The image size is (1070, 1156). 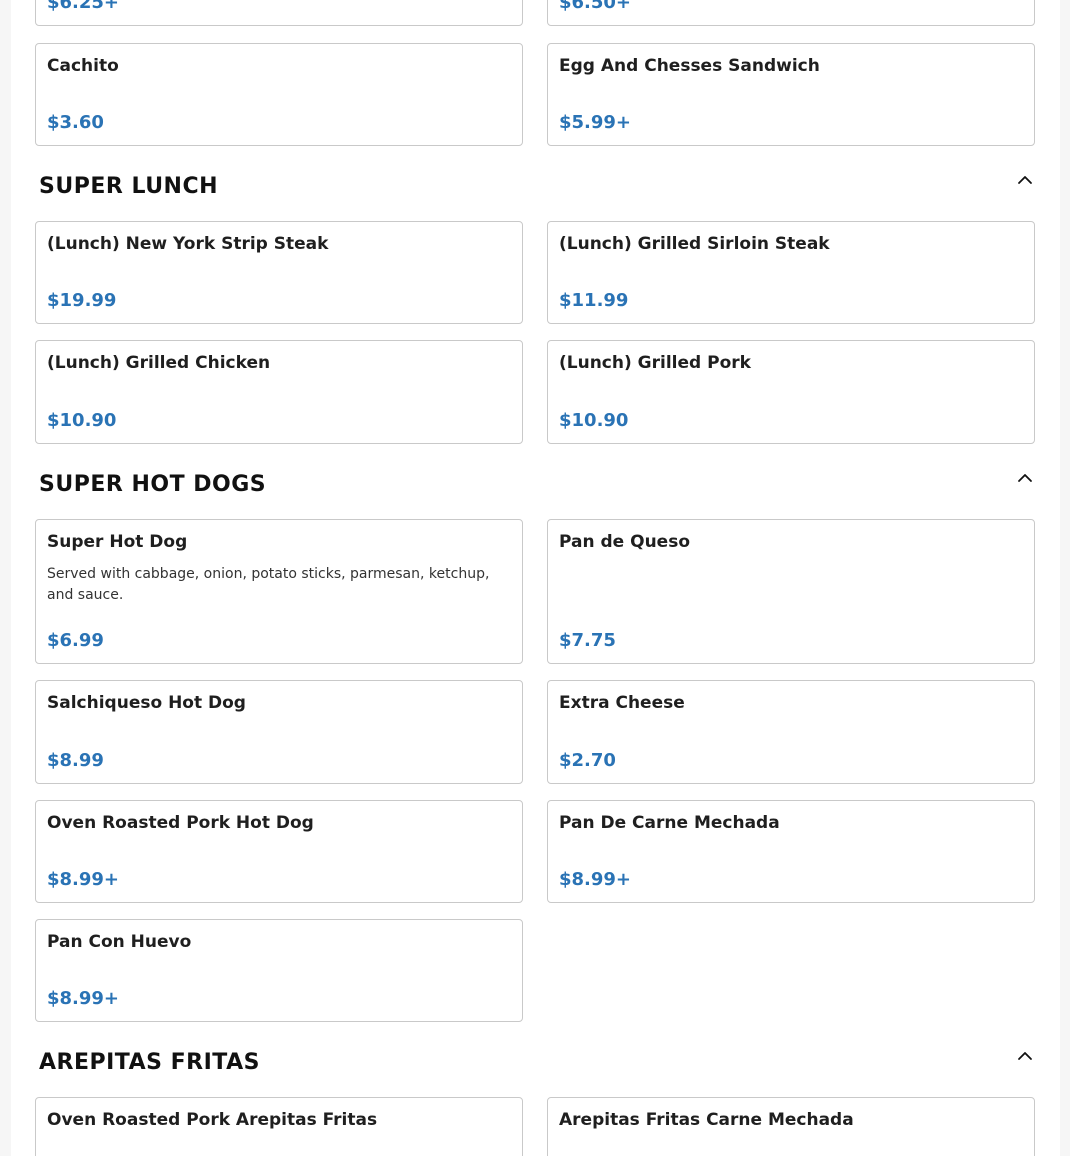 I want to click on menu-item-card: (Lunch) Grilled Chicken $10.90, so click(x=279, y=392).